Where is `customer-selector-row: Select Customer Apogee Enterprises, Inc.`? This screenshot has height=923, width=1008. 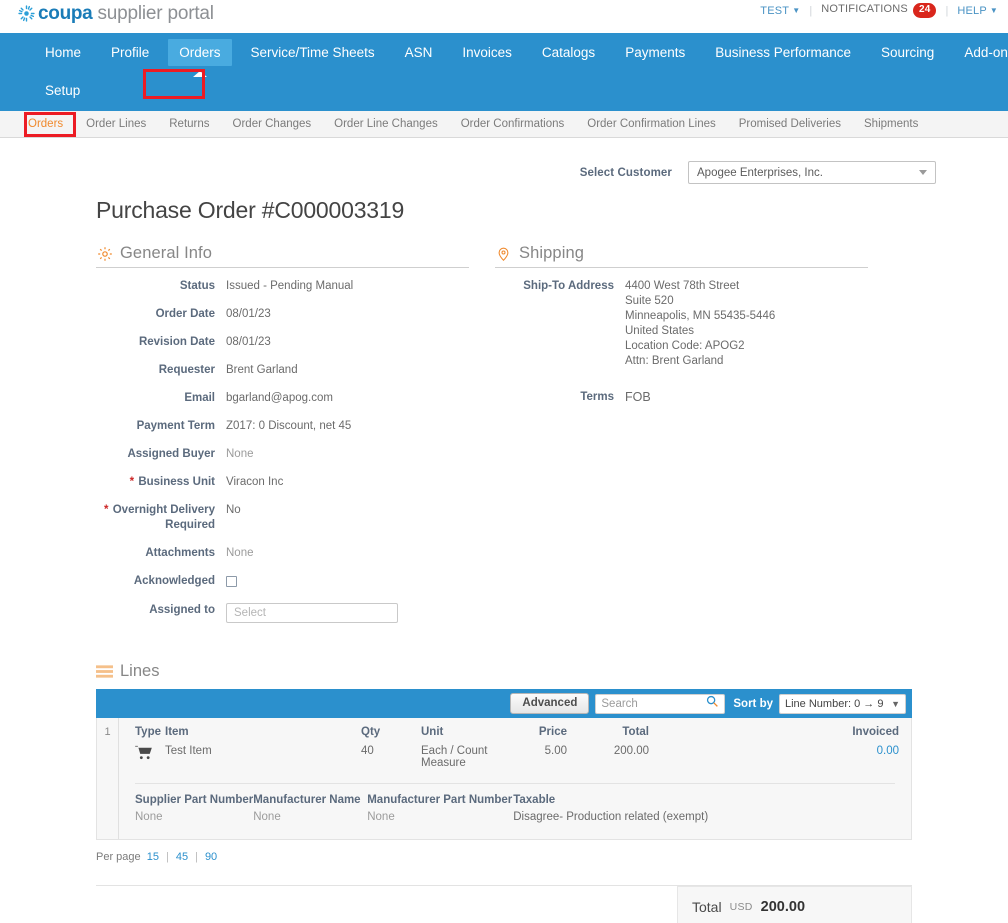
customer-selector-row: Select Customer Apogee Enterprises, Inc. is located at coordinates (504, 172).